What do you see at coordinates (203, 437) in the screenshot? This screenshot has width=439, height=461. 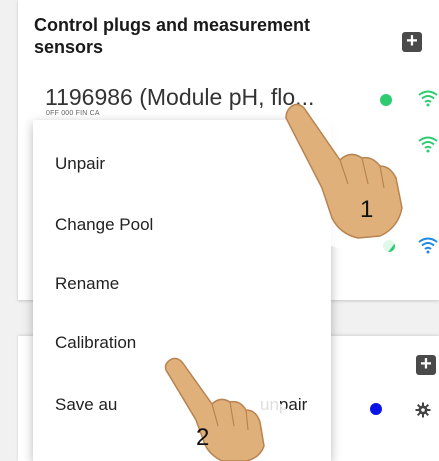 I see `step-number-label: 2` at bounding box center [203, 437].